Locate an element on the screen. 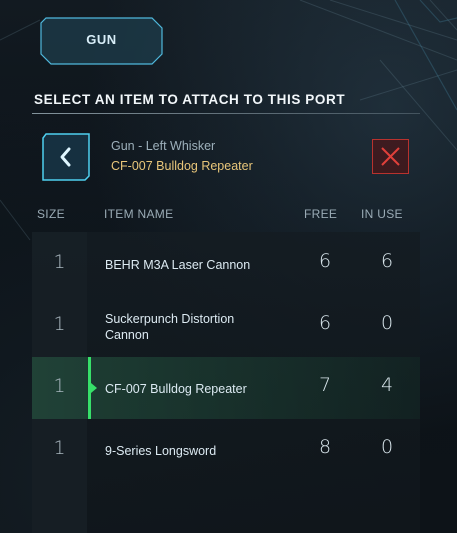 The width and height of the screenshot is (457, 533). tab-label: GUN is located at coordinates (101, 39).